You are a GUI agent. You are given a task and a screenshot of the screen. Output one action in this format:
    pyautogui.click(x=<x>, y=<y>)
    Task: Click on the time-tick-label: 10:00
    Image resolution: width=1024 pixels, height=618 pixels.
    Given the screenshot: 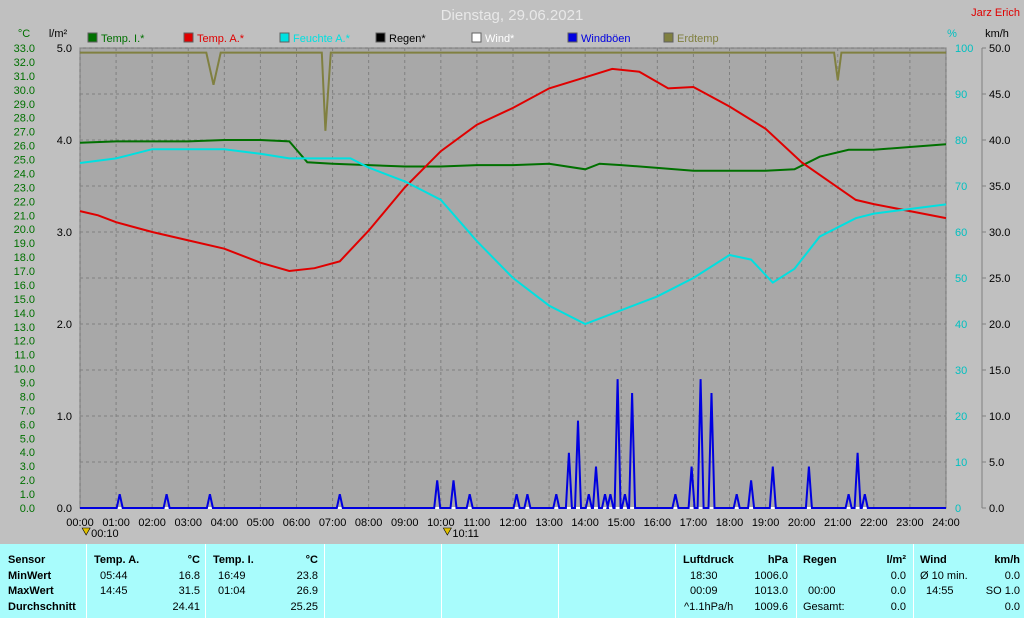 What is the action you would take?
    pyautogui.click(x=441, y=523)
    